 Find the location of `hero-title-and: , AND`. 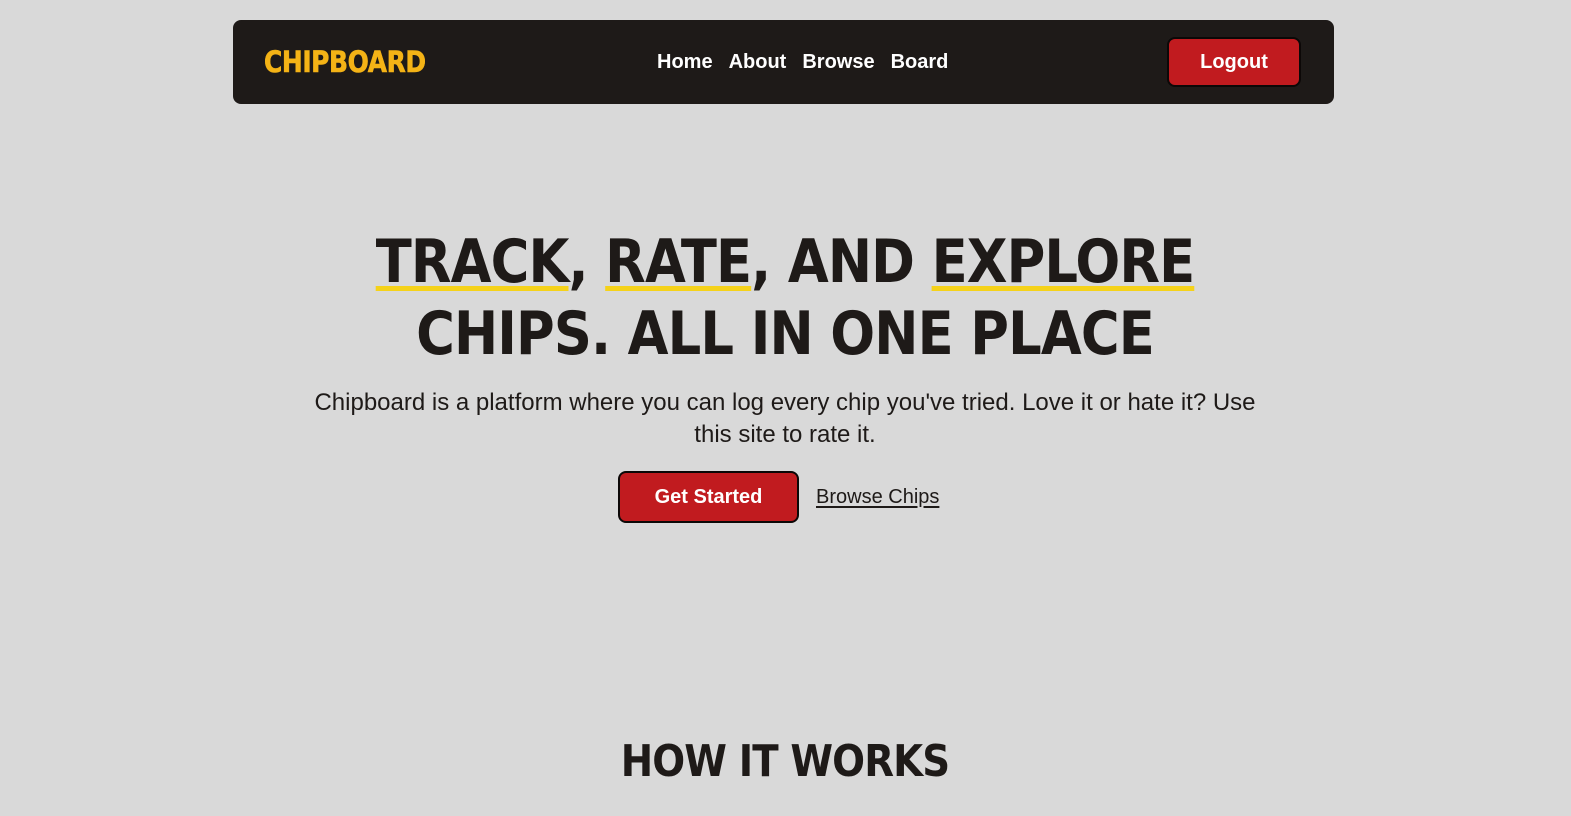

hero-title-and: , AND is located at coordinates (841, 262).